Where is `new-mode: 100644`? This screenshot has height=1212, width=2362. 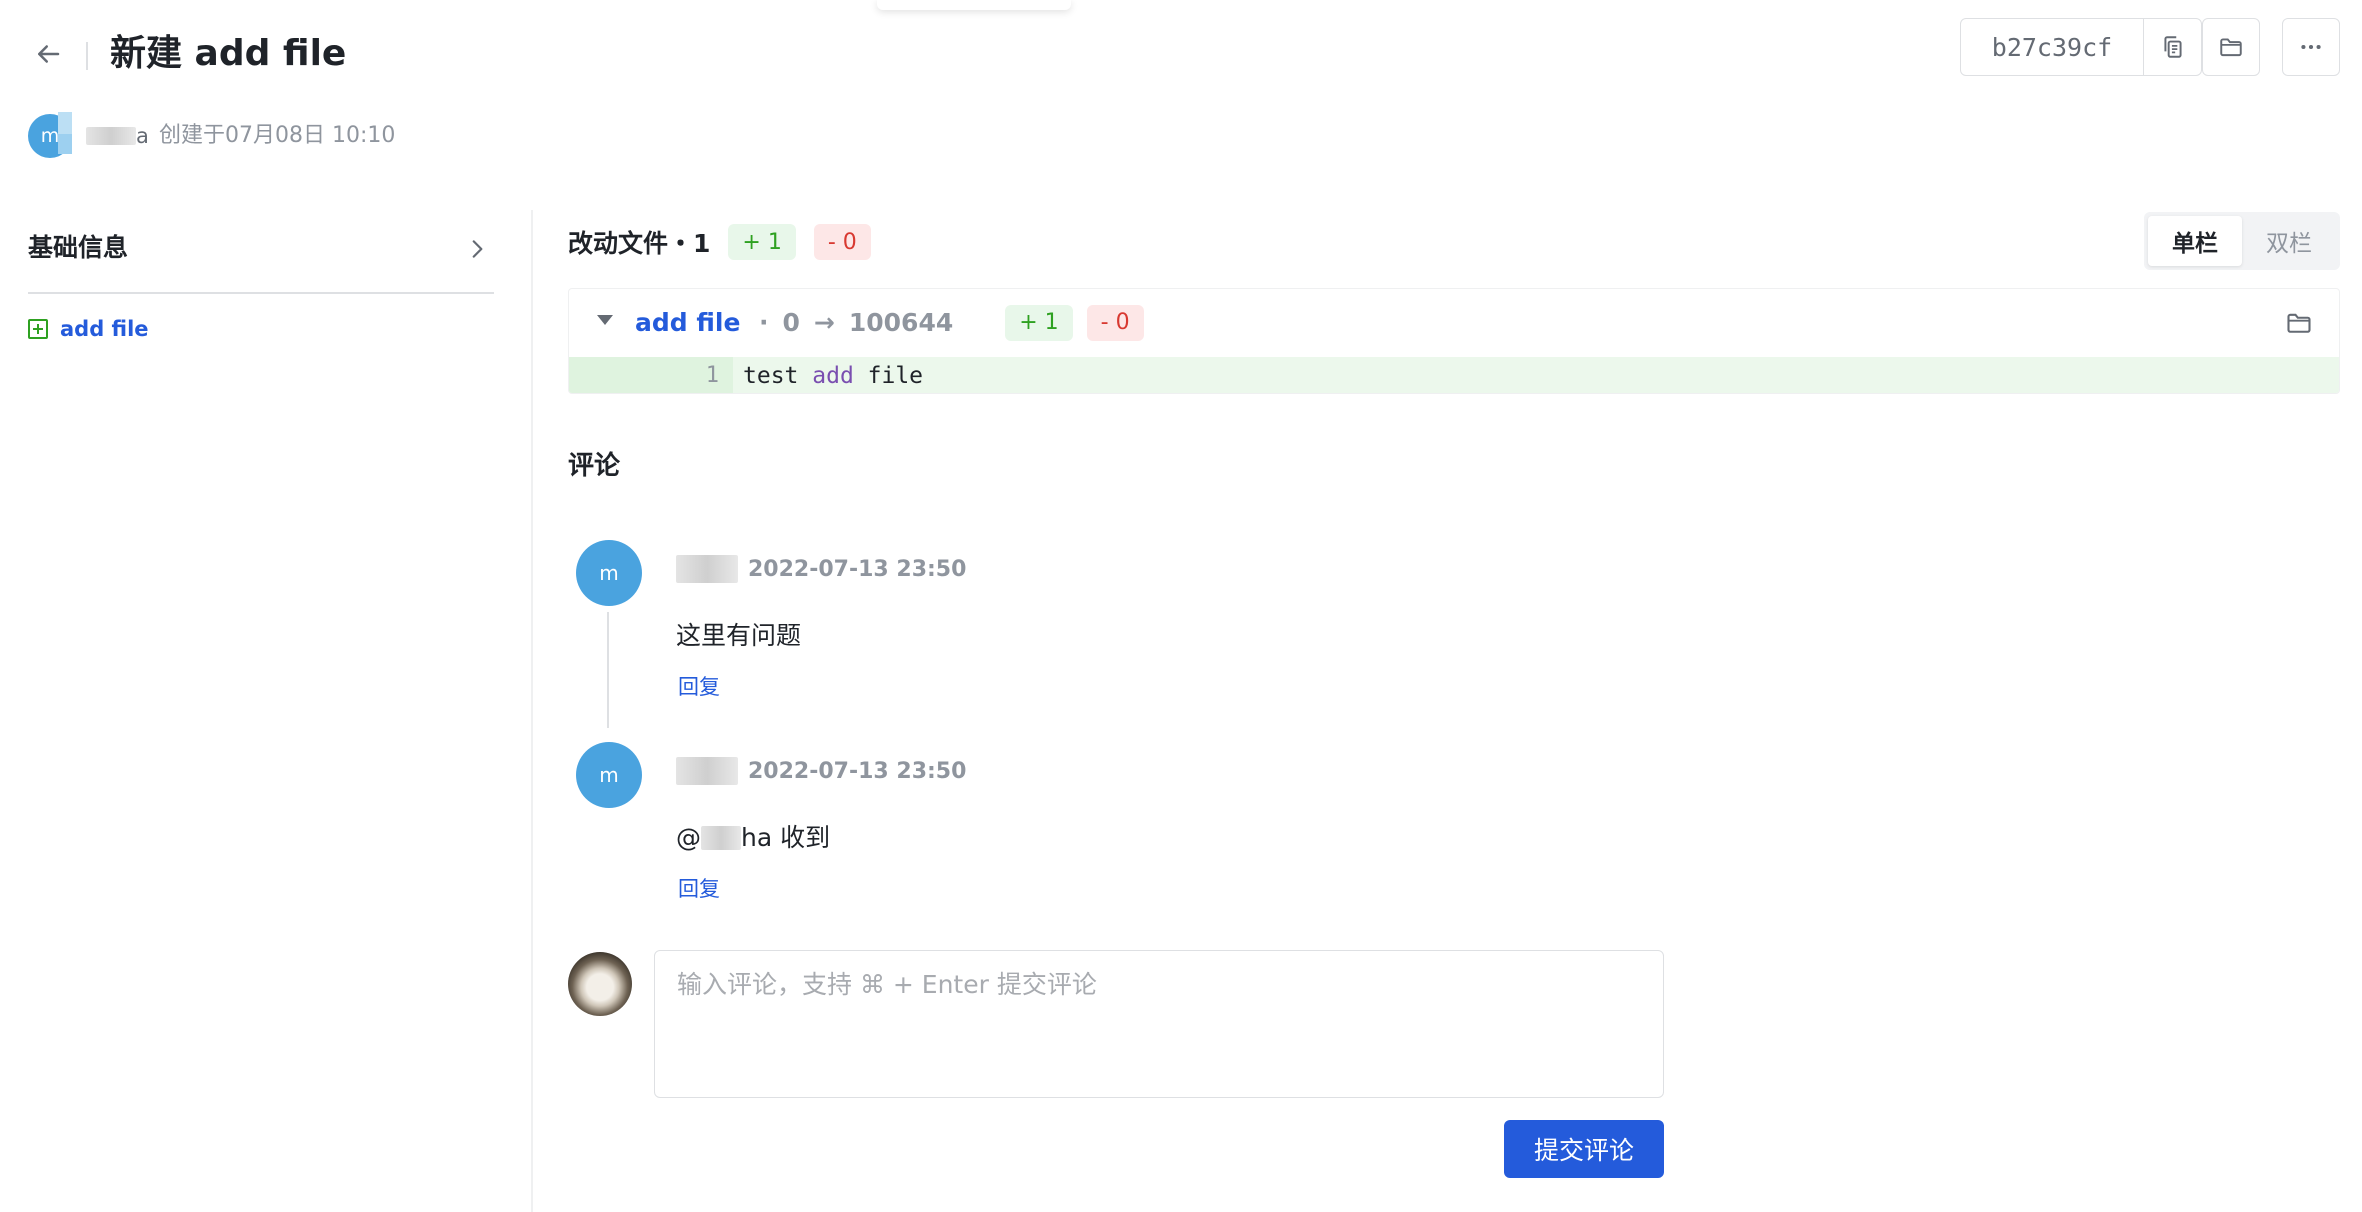 new-mode: 100644 is located at coordinates (901, 322).